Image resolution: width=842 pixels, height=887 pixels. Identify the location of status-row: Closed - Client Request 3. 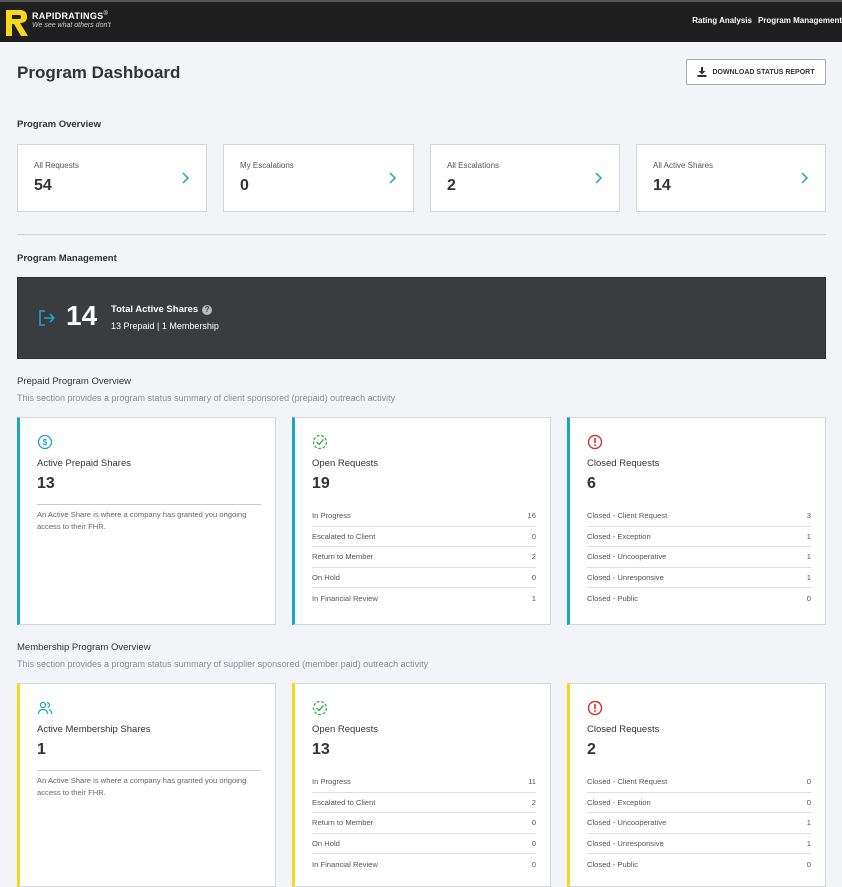
(699, 516).